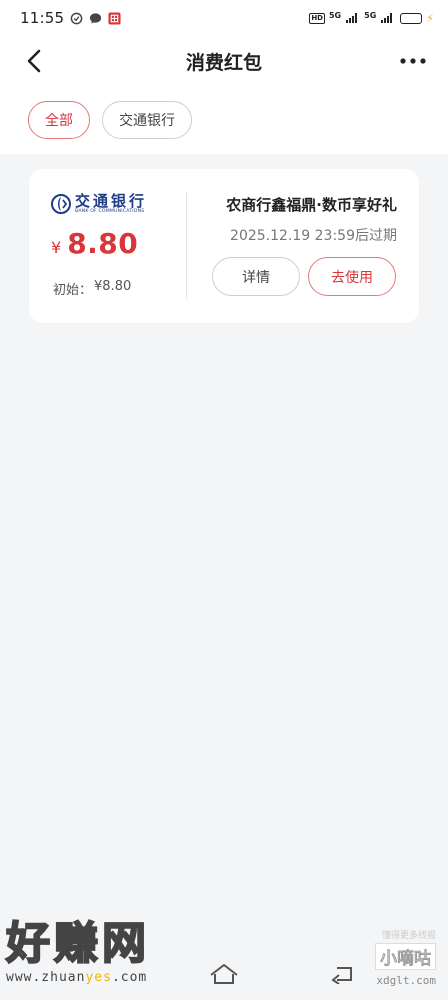 Image resolution: width=448 pixels, height=1000 pixels. What do you see at coordinates (111, 201) in the screenshot?
I see `bank-name-cn: 交通银行` at bounding box center [111, 201].